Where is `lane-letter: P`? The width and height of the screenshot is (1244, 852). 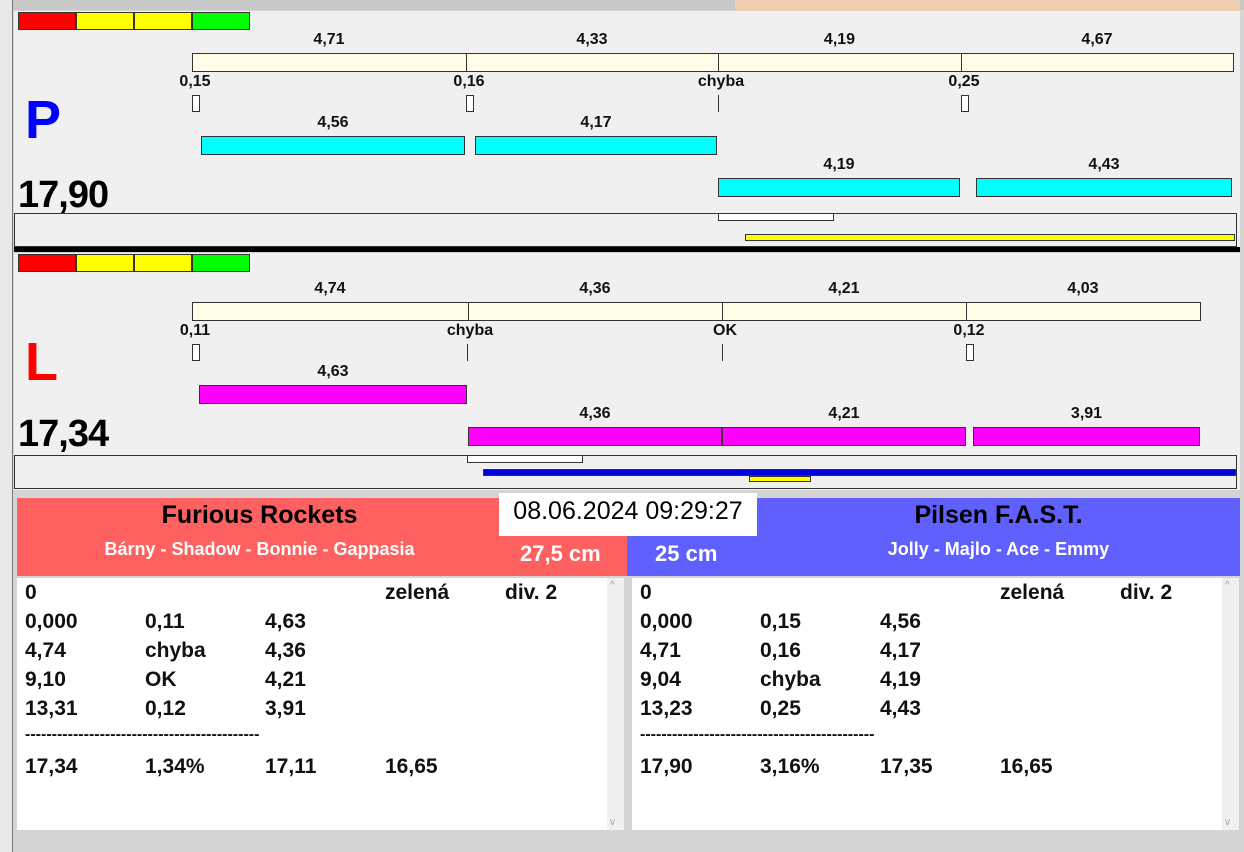 lane-letter: P is located at coordinates (43, 120).